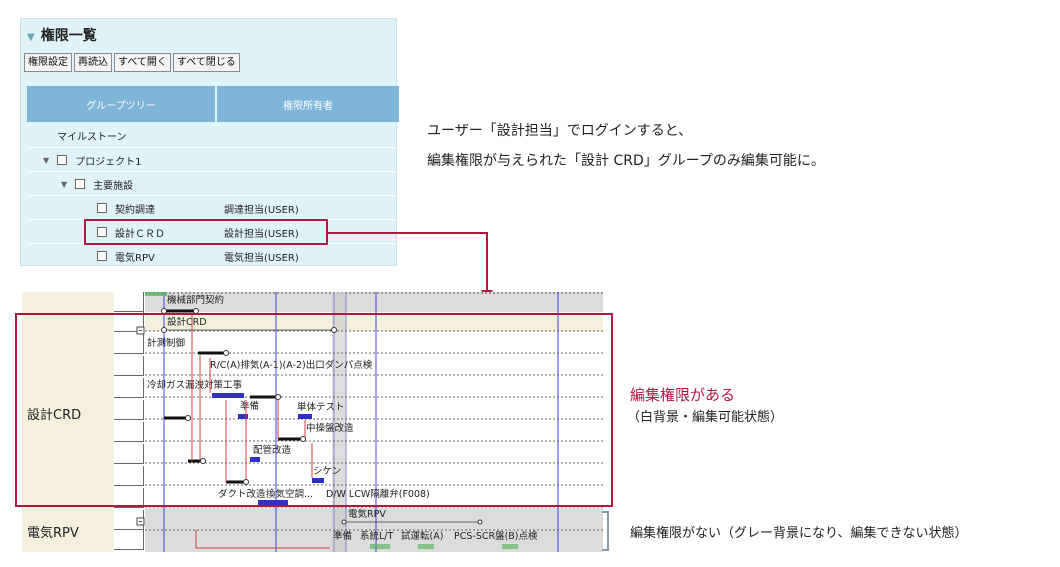  What do you see at coordinates (213, 208) in the screenshot?
I see `tree-row-procurement: 契約調達 調達担当(USER)` at bounding box center [213, 208].